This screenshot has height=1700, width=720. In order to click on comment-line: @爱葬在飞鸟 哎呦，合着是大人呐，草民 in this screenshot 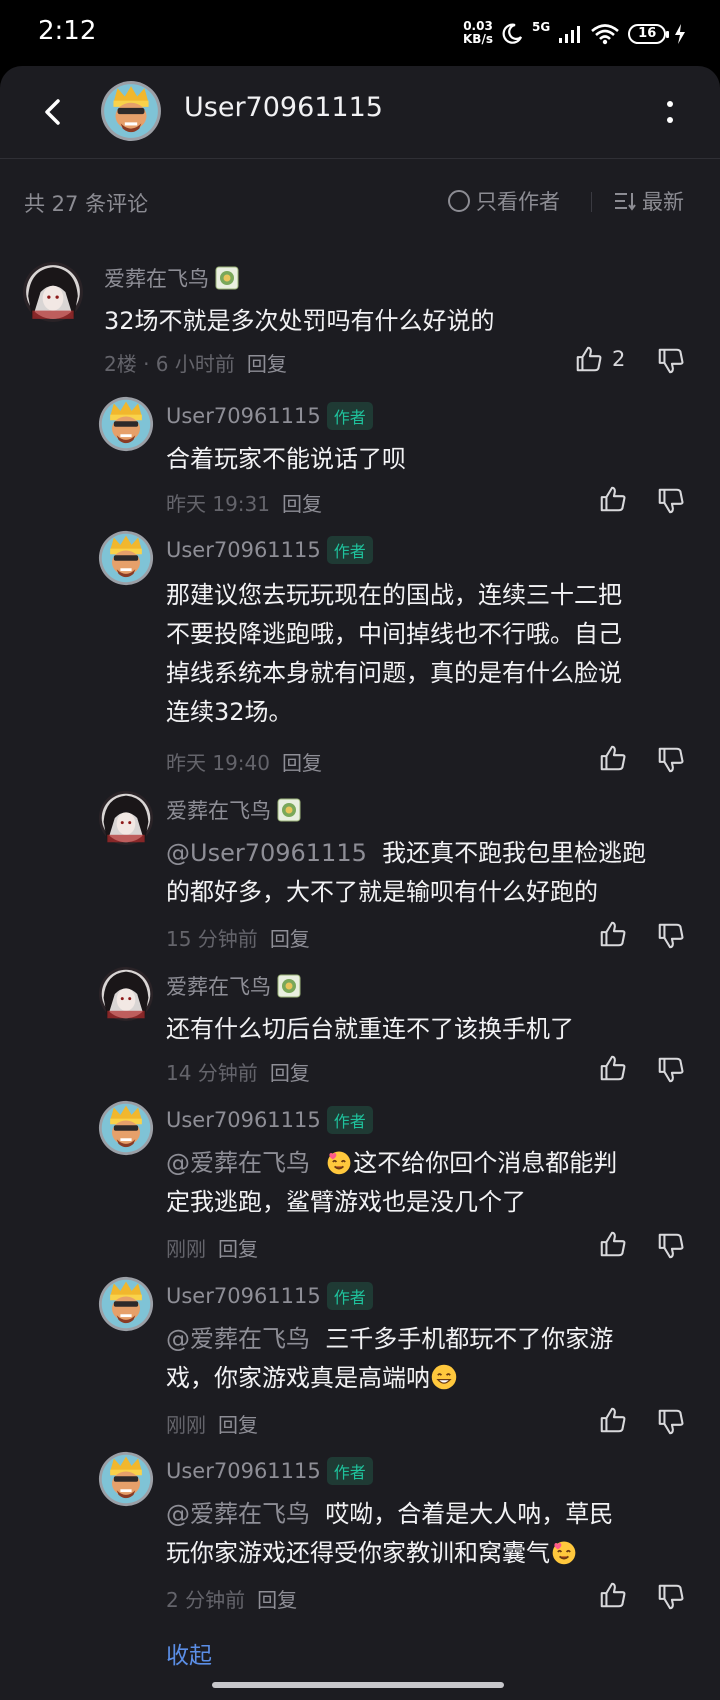, I will do `click(389, 1514)`.